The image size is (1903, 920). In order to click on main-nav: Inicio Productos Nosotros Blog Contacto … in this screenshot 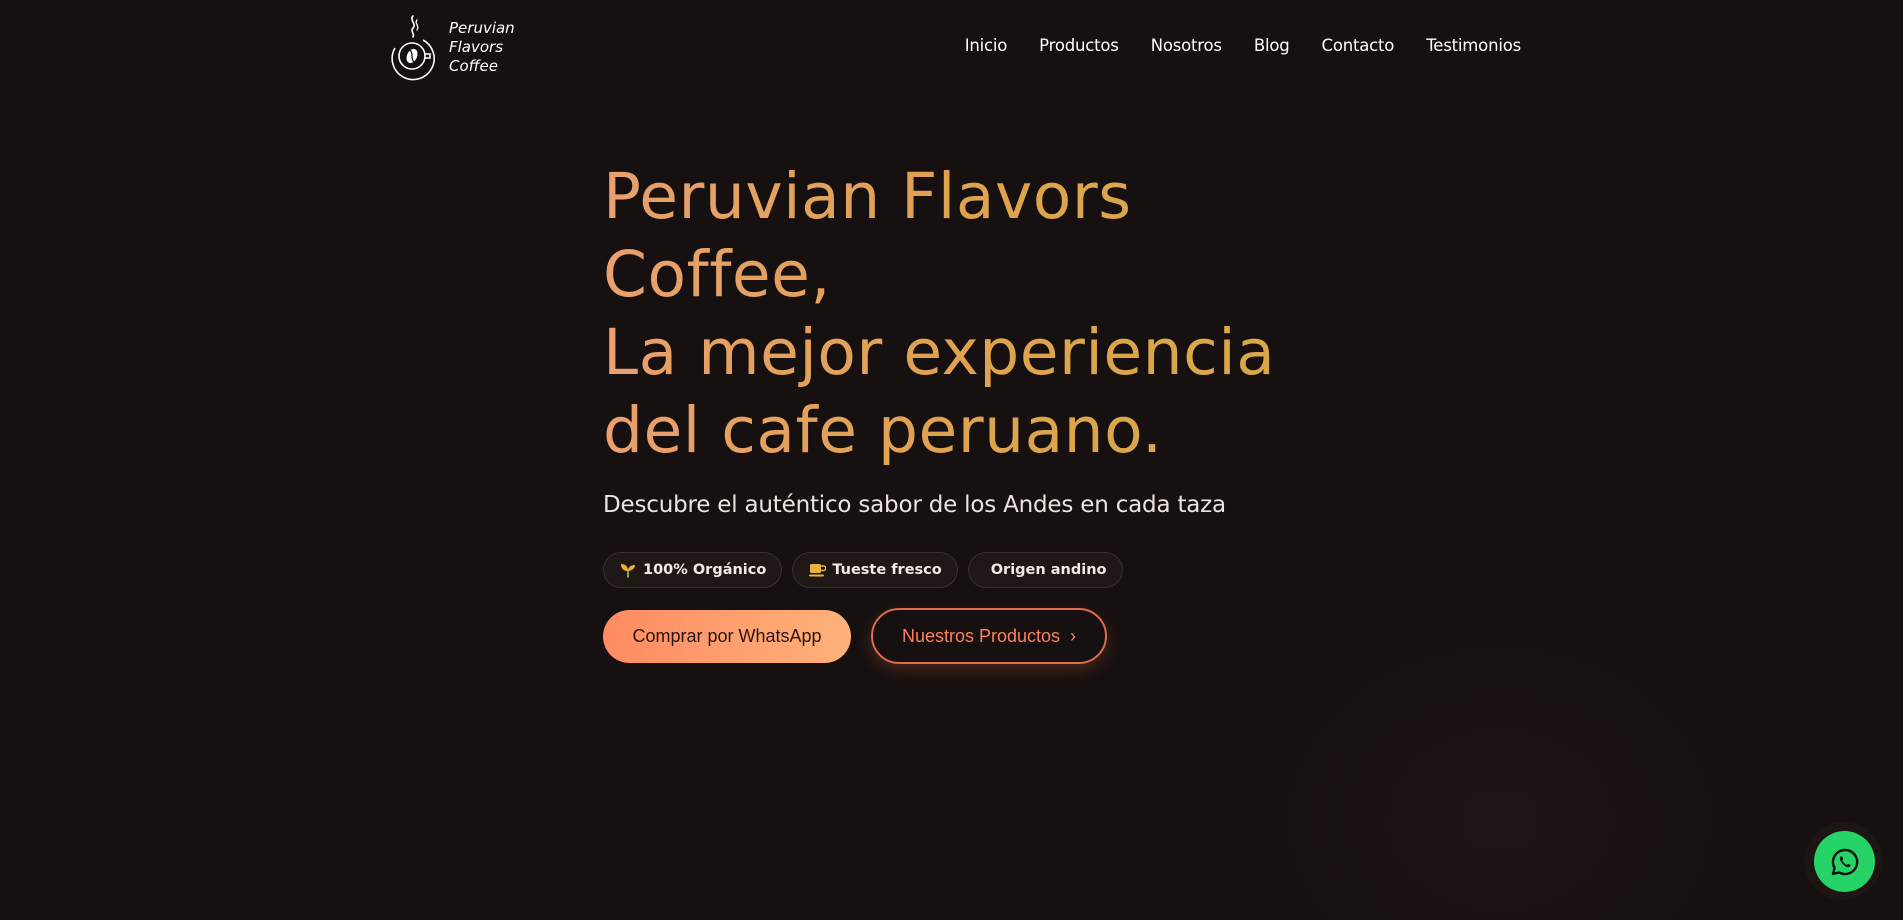, I will do `click(1243, 45)`.